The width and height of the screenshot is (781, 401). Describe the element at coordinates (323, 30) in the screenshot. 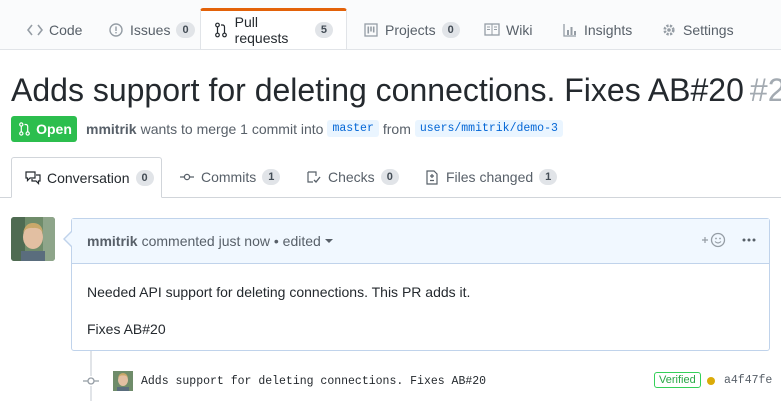

I see `pull-requests-counter: 5` at that location.